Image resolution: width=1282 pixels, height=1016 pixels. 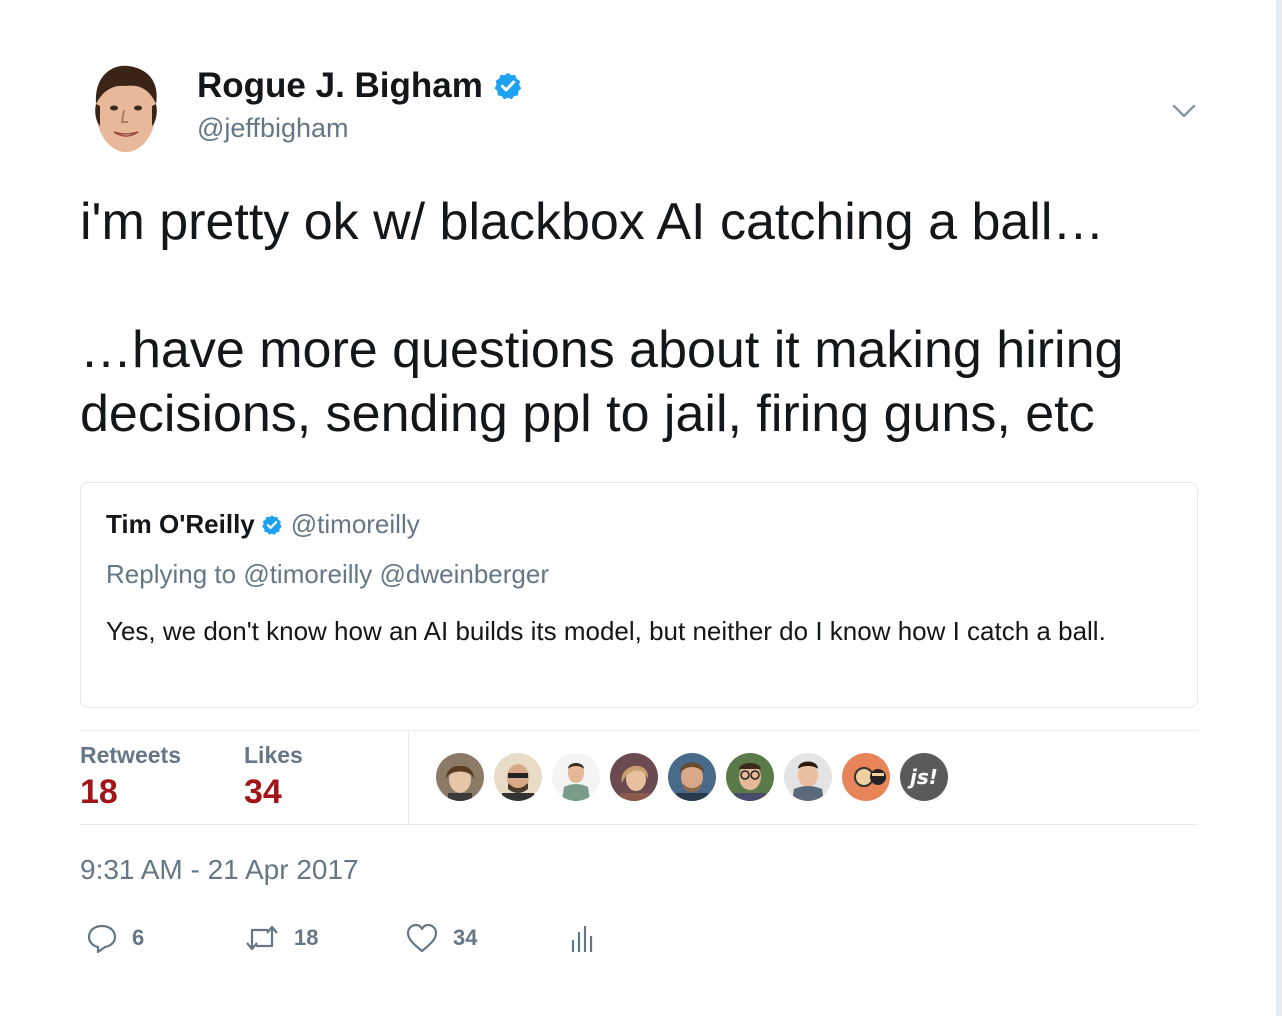 I want to click on quoted-author-name: Tim O'Reilly, so click(x=180, y=524).